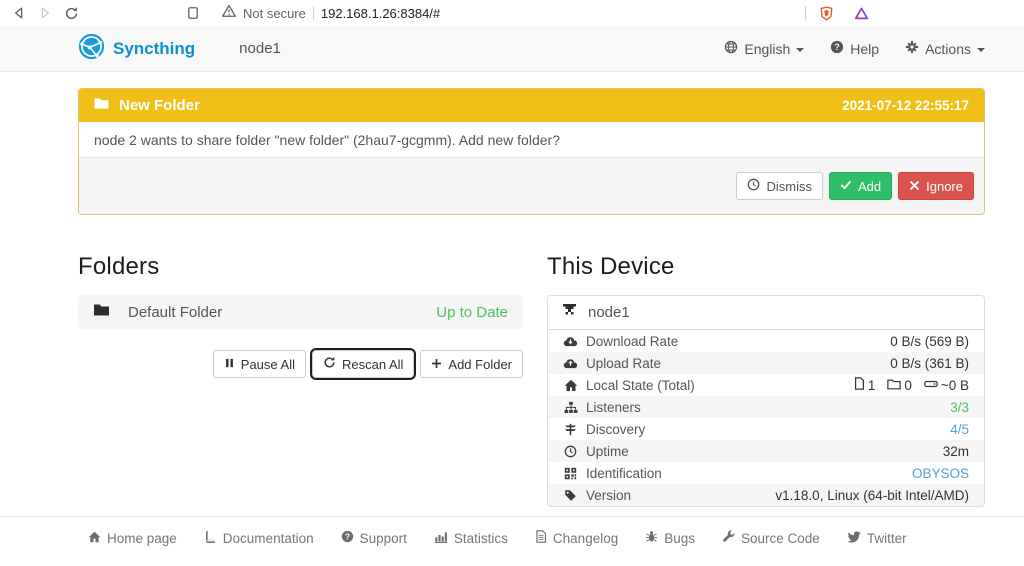 This screenshot has height=566, width=1024. I want to click on twitter-icon, so click(854, 538).